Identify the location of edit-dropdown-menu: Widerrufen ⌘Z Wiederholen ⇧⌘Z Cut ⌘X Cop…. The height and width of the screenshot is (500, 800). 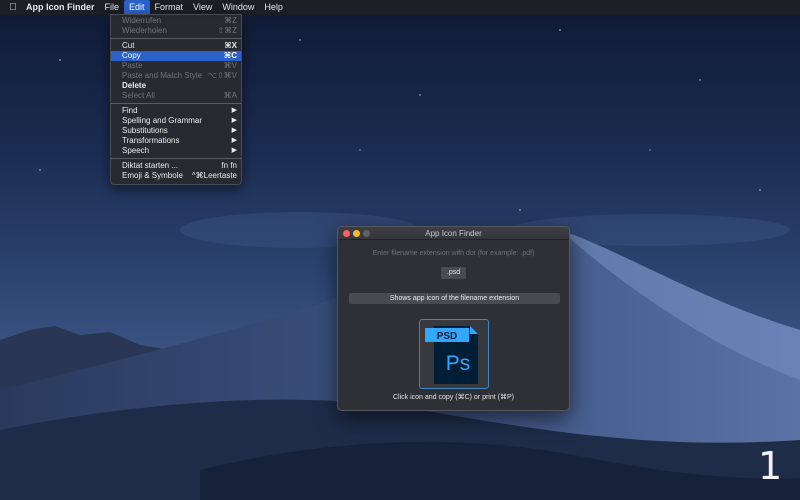
(176, 99).